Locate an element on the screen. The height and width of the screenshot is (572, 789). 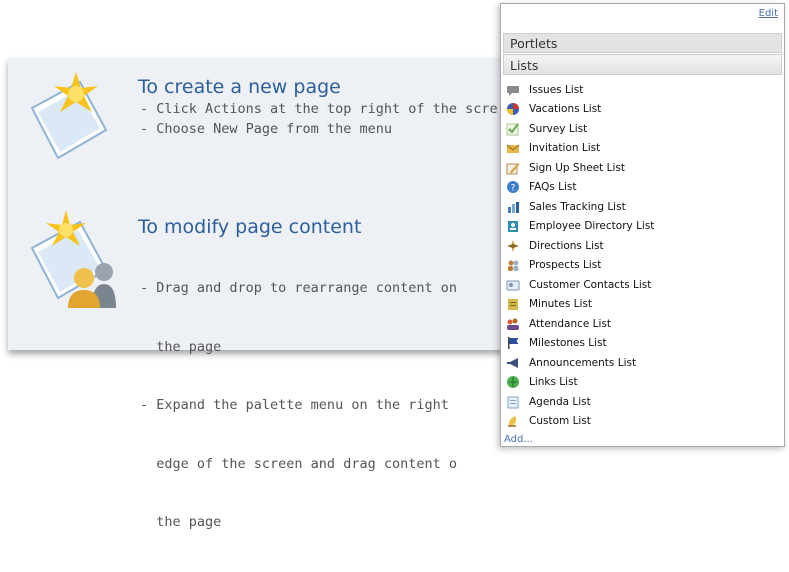
contact-card-icon is located at coordinates (513, 285).